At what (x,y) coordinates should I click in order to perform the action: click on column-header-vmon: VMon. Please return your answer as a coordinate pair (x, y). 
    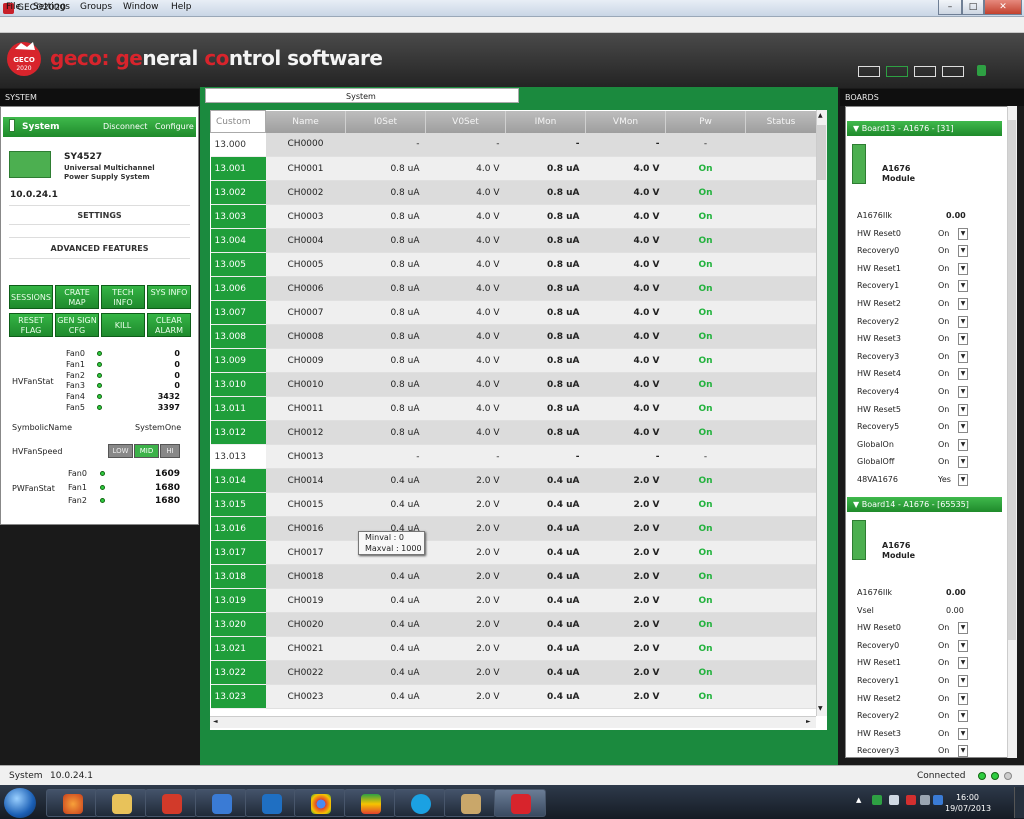
    Looking at the image, I should click on (625, 121).